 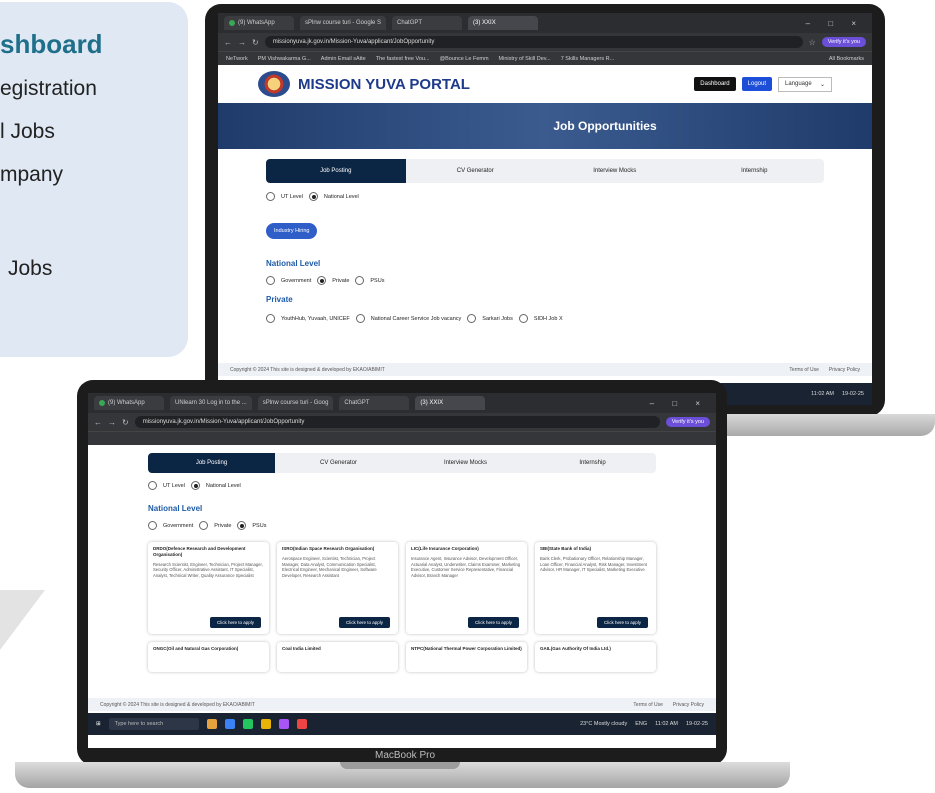 What do you see at coordinates (464, 59) in the screenshot?
I see `bookmark-item: @Bounce Le Femm` at bounding box center [464, 59].